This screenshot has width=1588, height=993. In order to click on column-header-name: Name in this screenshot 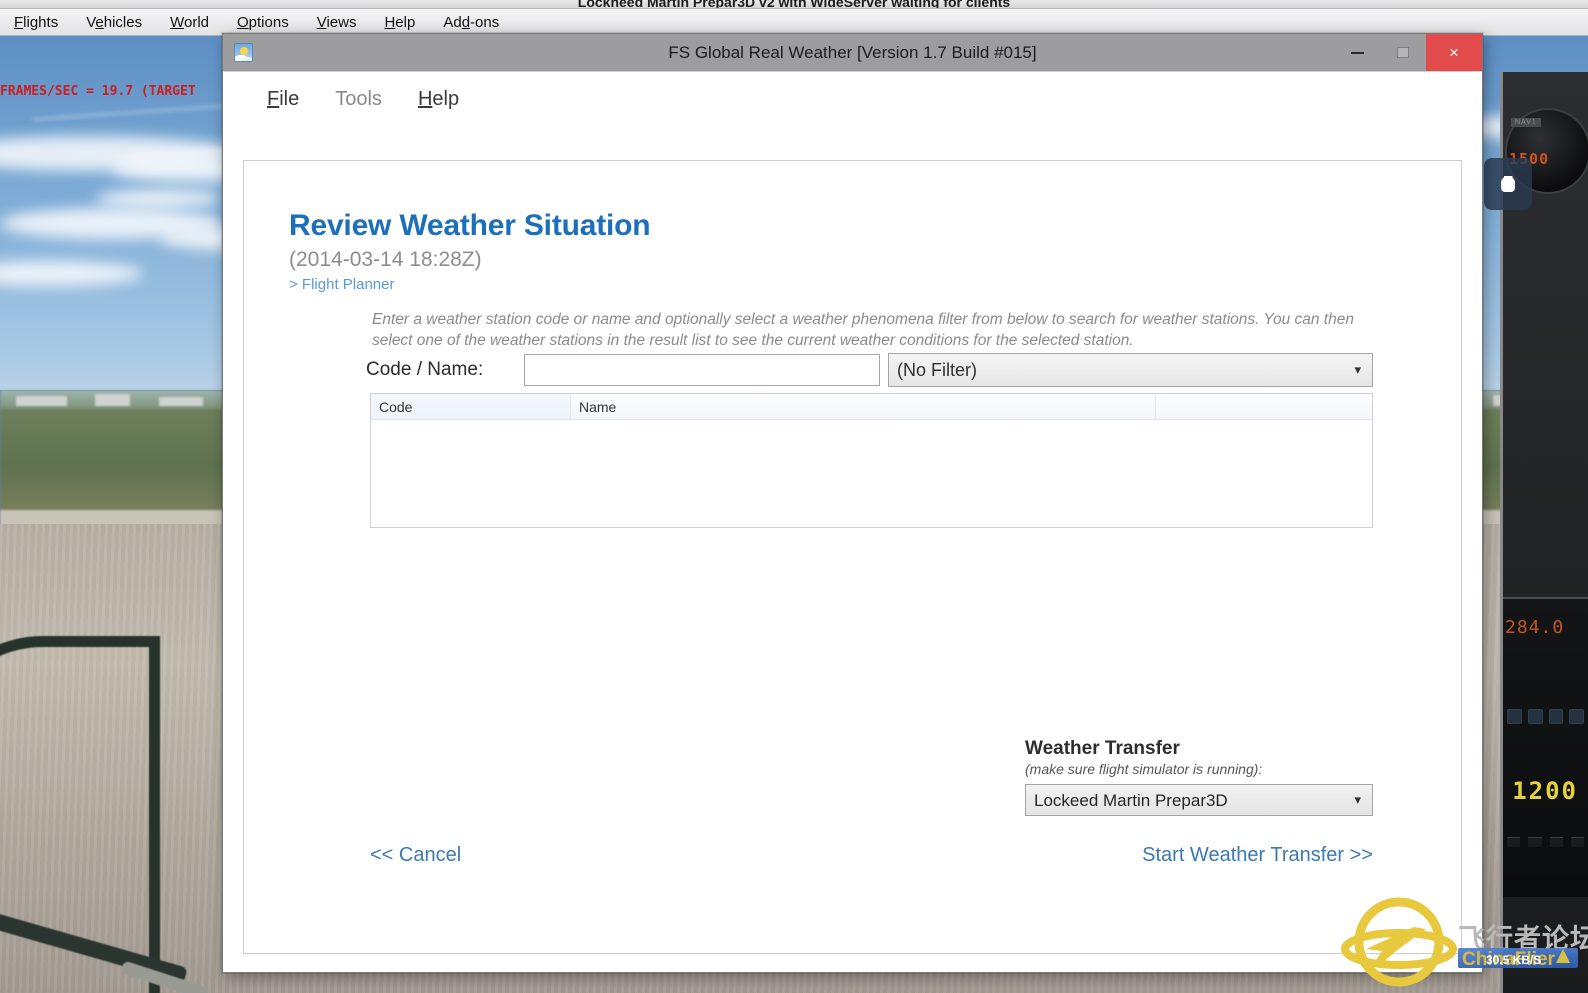, I will do `click(863, 406)`.